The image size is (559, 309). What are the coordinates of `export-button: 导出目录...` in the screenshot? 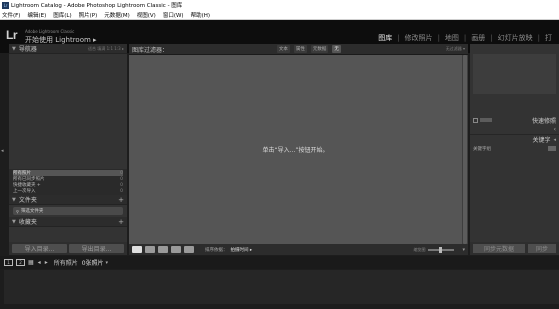 It's located at (96, 248).